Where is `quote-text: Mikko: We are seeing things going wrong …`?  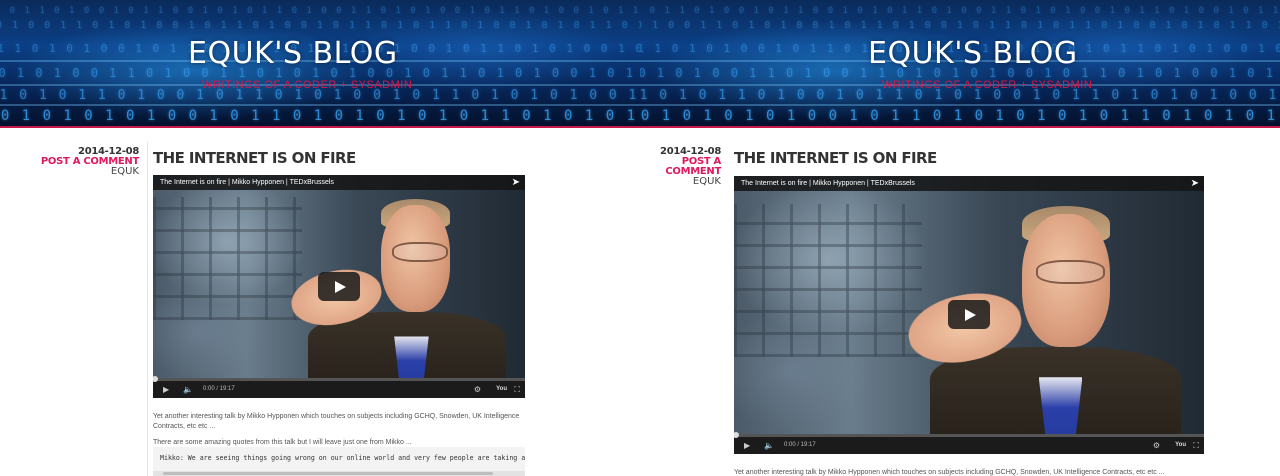 quote-text: Mikko: We are seeing things going wrong … is located at coordinates (342, 458).